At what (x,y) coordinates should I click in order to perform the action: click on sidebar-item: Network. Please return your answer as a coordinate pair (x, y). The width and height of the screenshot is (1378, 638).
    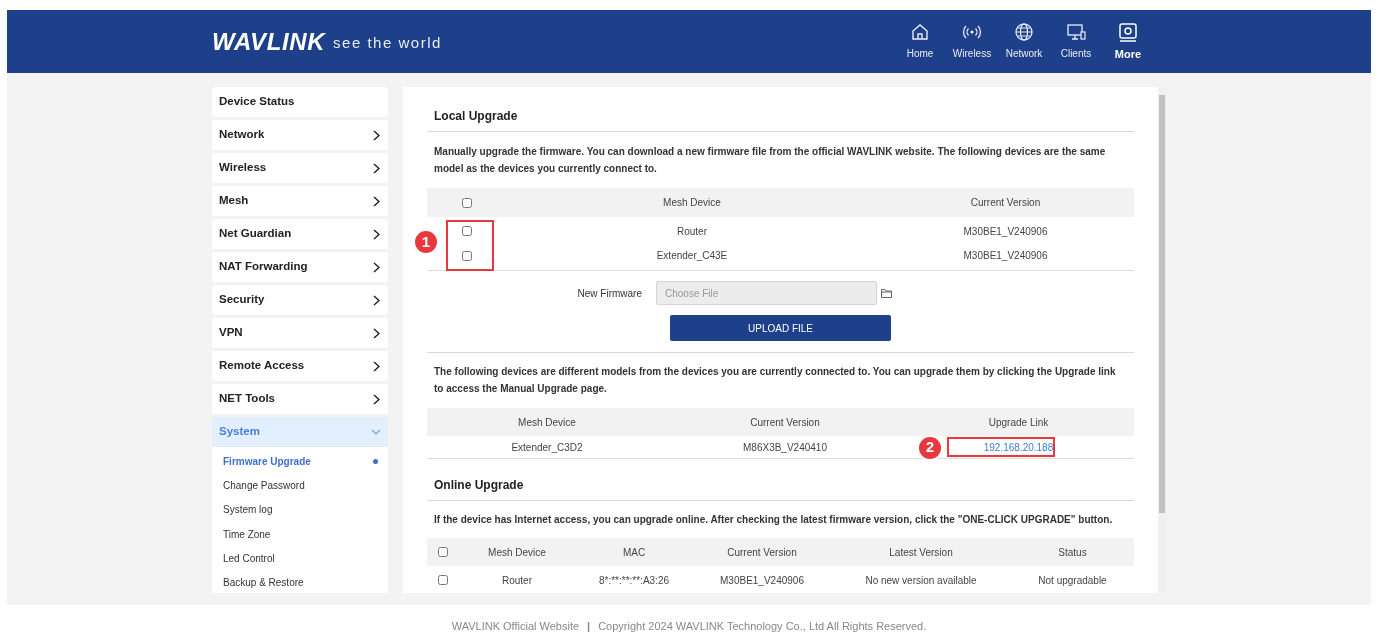
    Looking at the image, I should click on (300, 135).